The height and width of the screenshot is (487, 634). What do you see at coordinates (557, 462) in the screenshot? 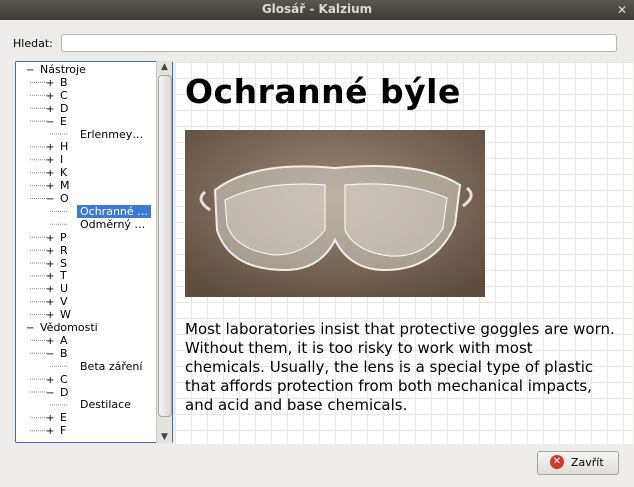
I see `close-circle-icon: ✕` at bounding box center [557, 462].